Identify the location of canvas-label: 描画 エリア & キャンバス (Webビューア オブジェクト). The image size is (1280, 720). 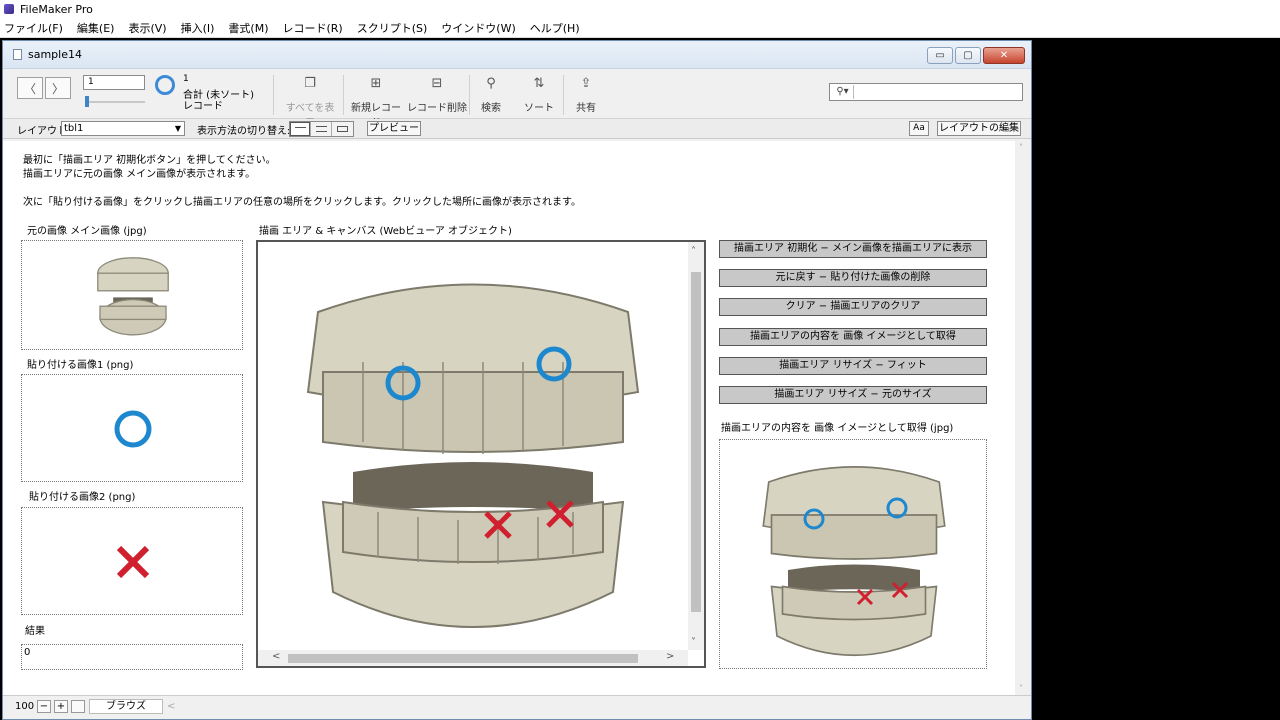
(385, 231).